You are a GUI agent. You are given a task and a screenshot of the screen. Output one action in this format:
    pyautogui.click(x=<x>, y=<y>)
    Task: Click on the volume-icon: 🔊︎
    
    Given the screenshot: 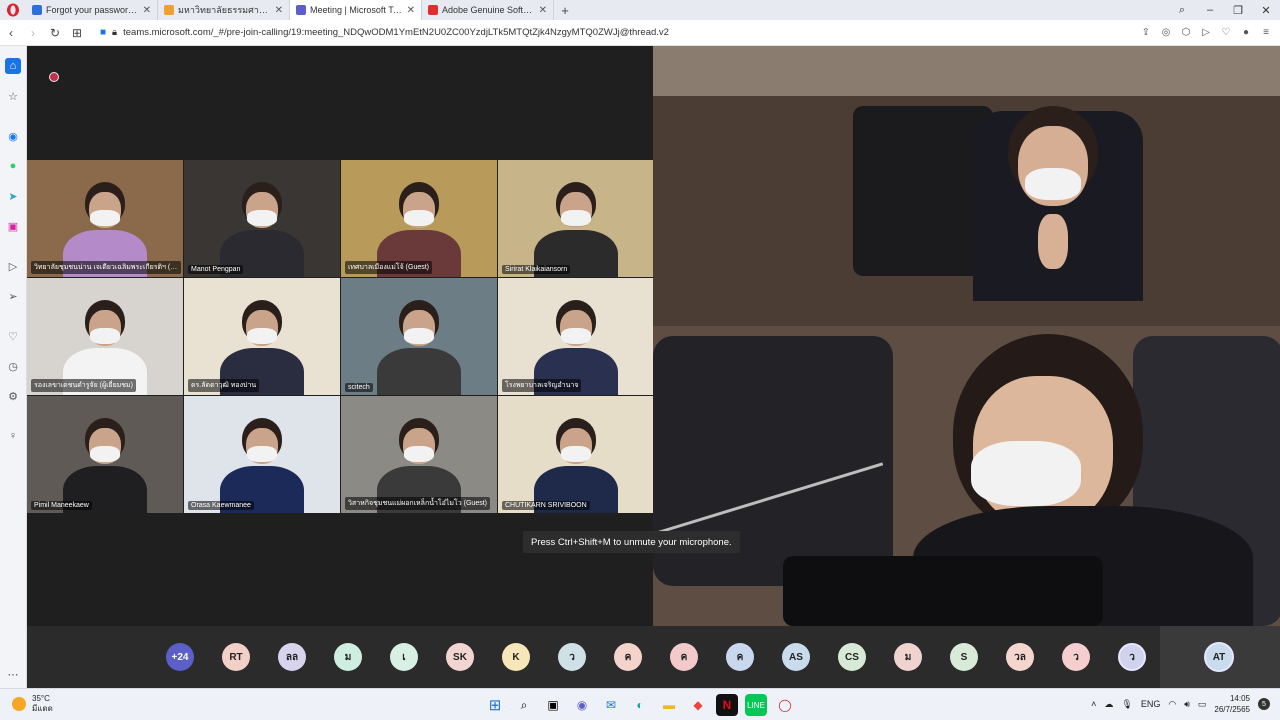 What is the action you would take?
    pyautogui.click(x=1187, y=704)
    